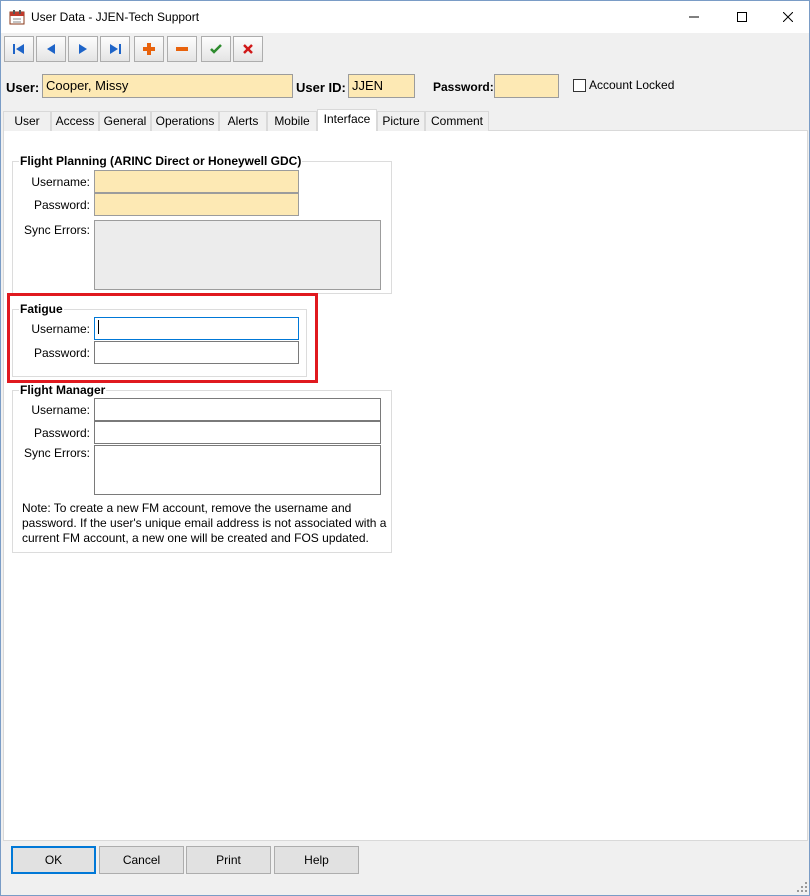  What do you see at coordinates (316, 860) in the screenshot?
I see `help-button: Help` at bounding box center [316, 860].